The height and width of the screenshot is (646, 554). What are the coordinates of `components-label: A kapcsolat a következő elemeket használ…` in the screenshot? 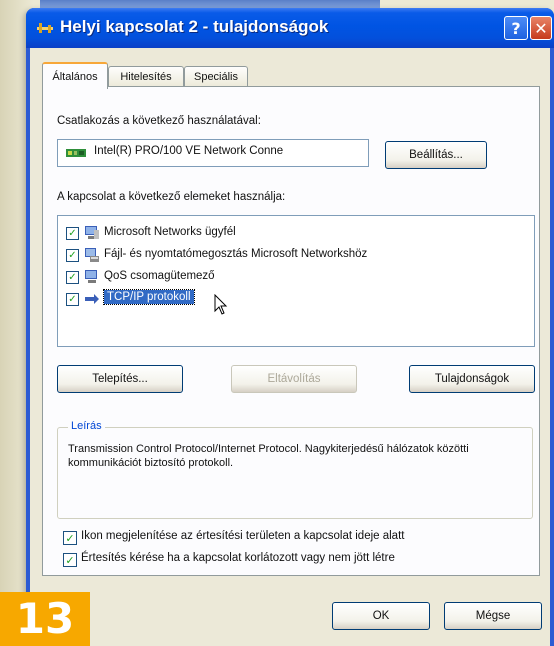 It's located at (171, 197).